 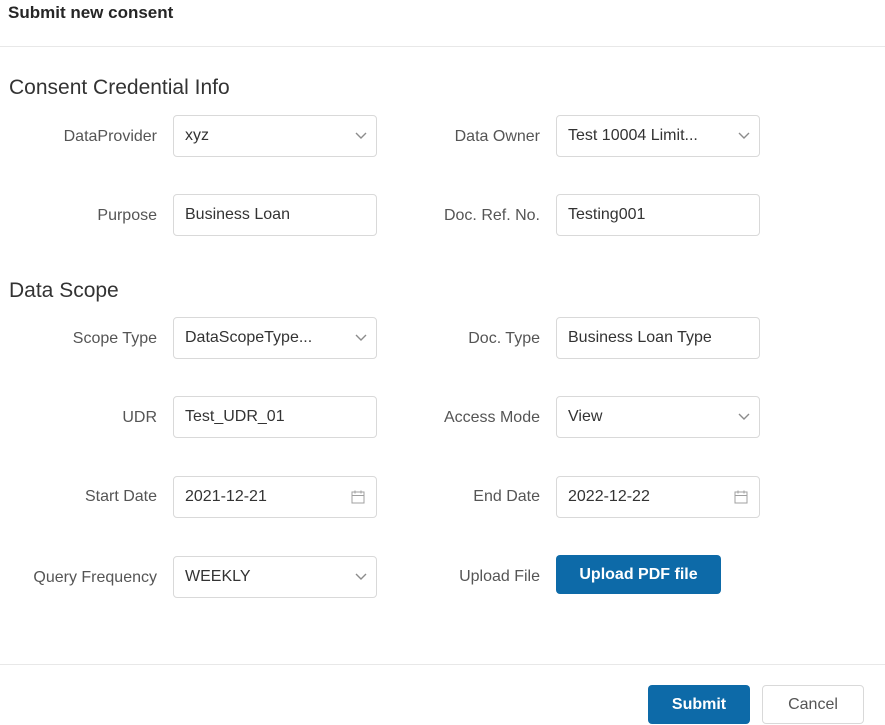 What do you see at coordinates (491, 417) in the screenshot?
I see `access-mode-label: Access Mode` at bounding box center [491, 417].